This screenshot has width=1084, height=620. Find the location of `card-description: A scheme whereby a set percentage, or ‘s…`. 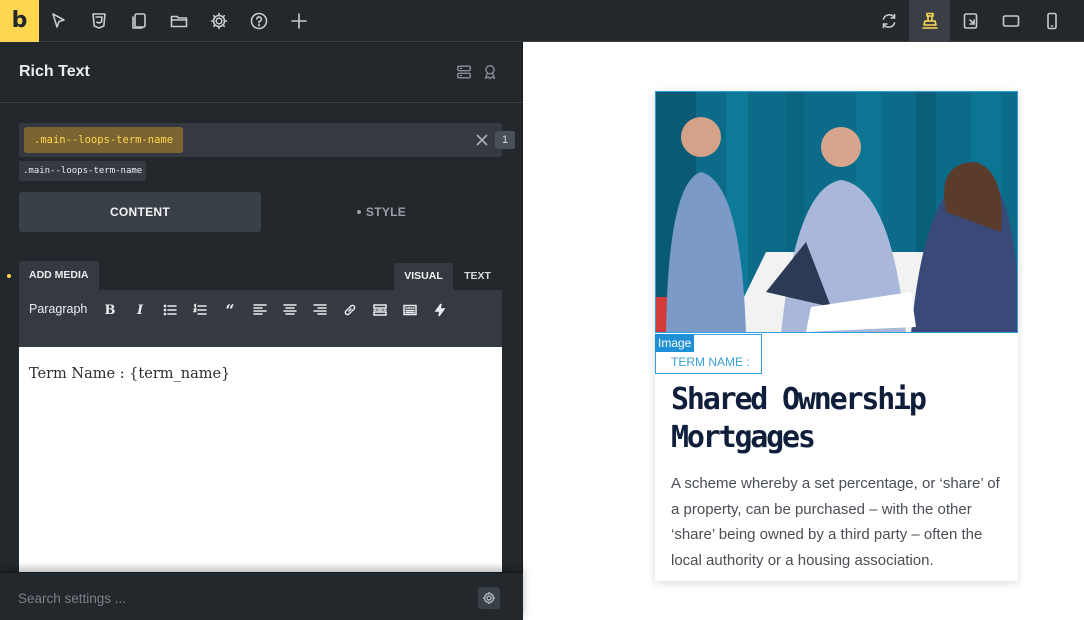

card-description: A scheme whereby a set percentage, or ‘s… is located at coordinates (838, 522).